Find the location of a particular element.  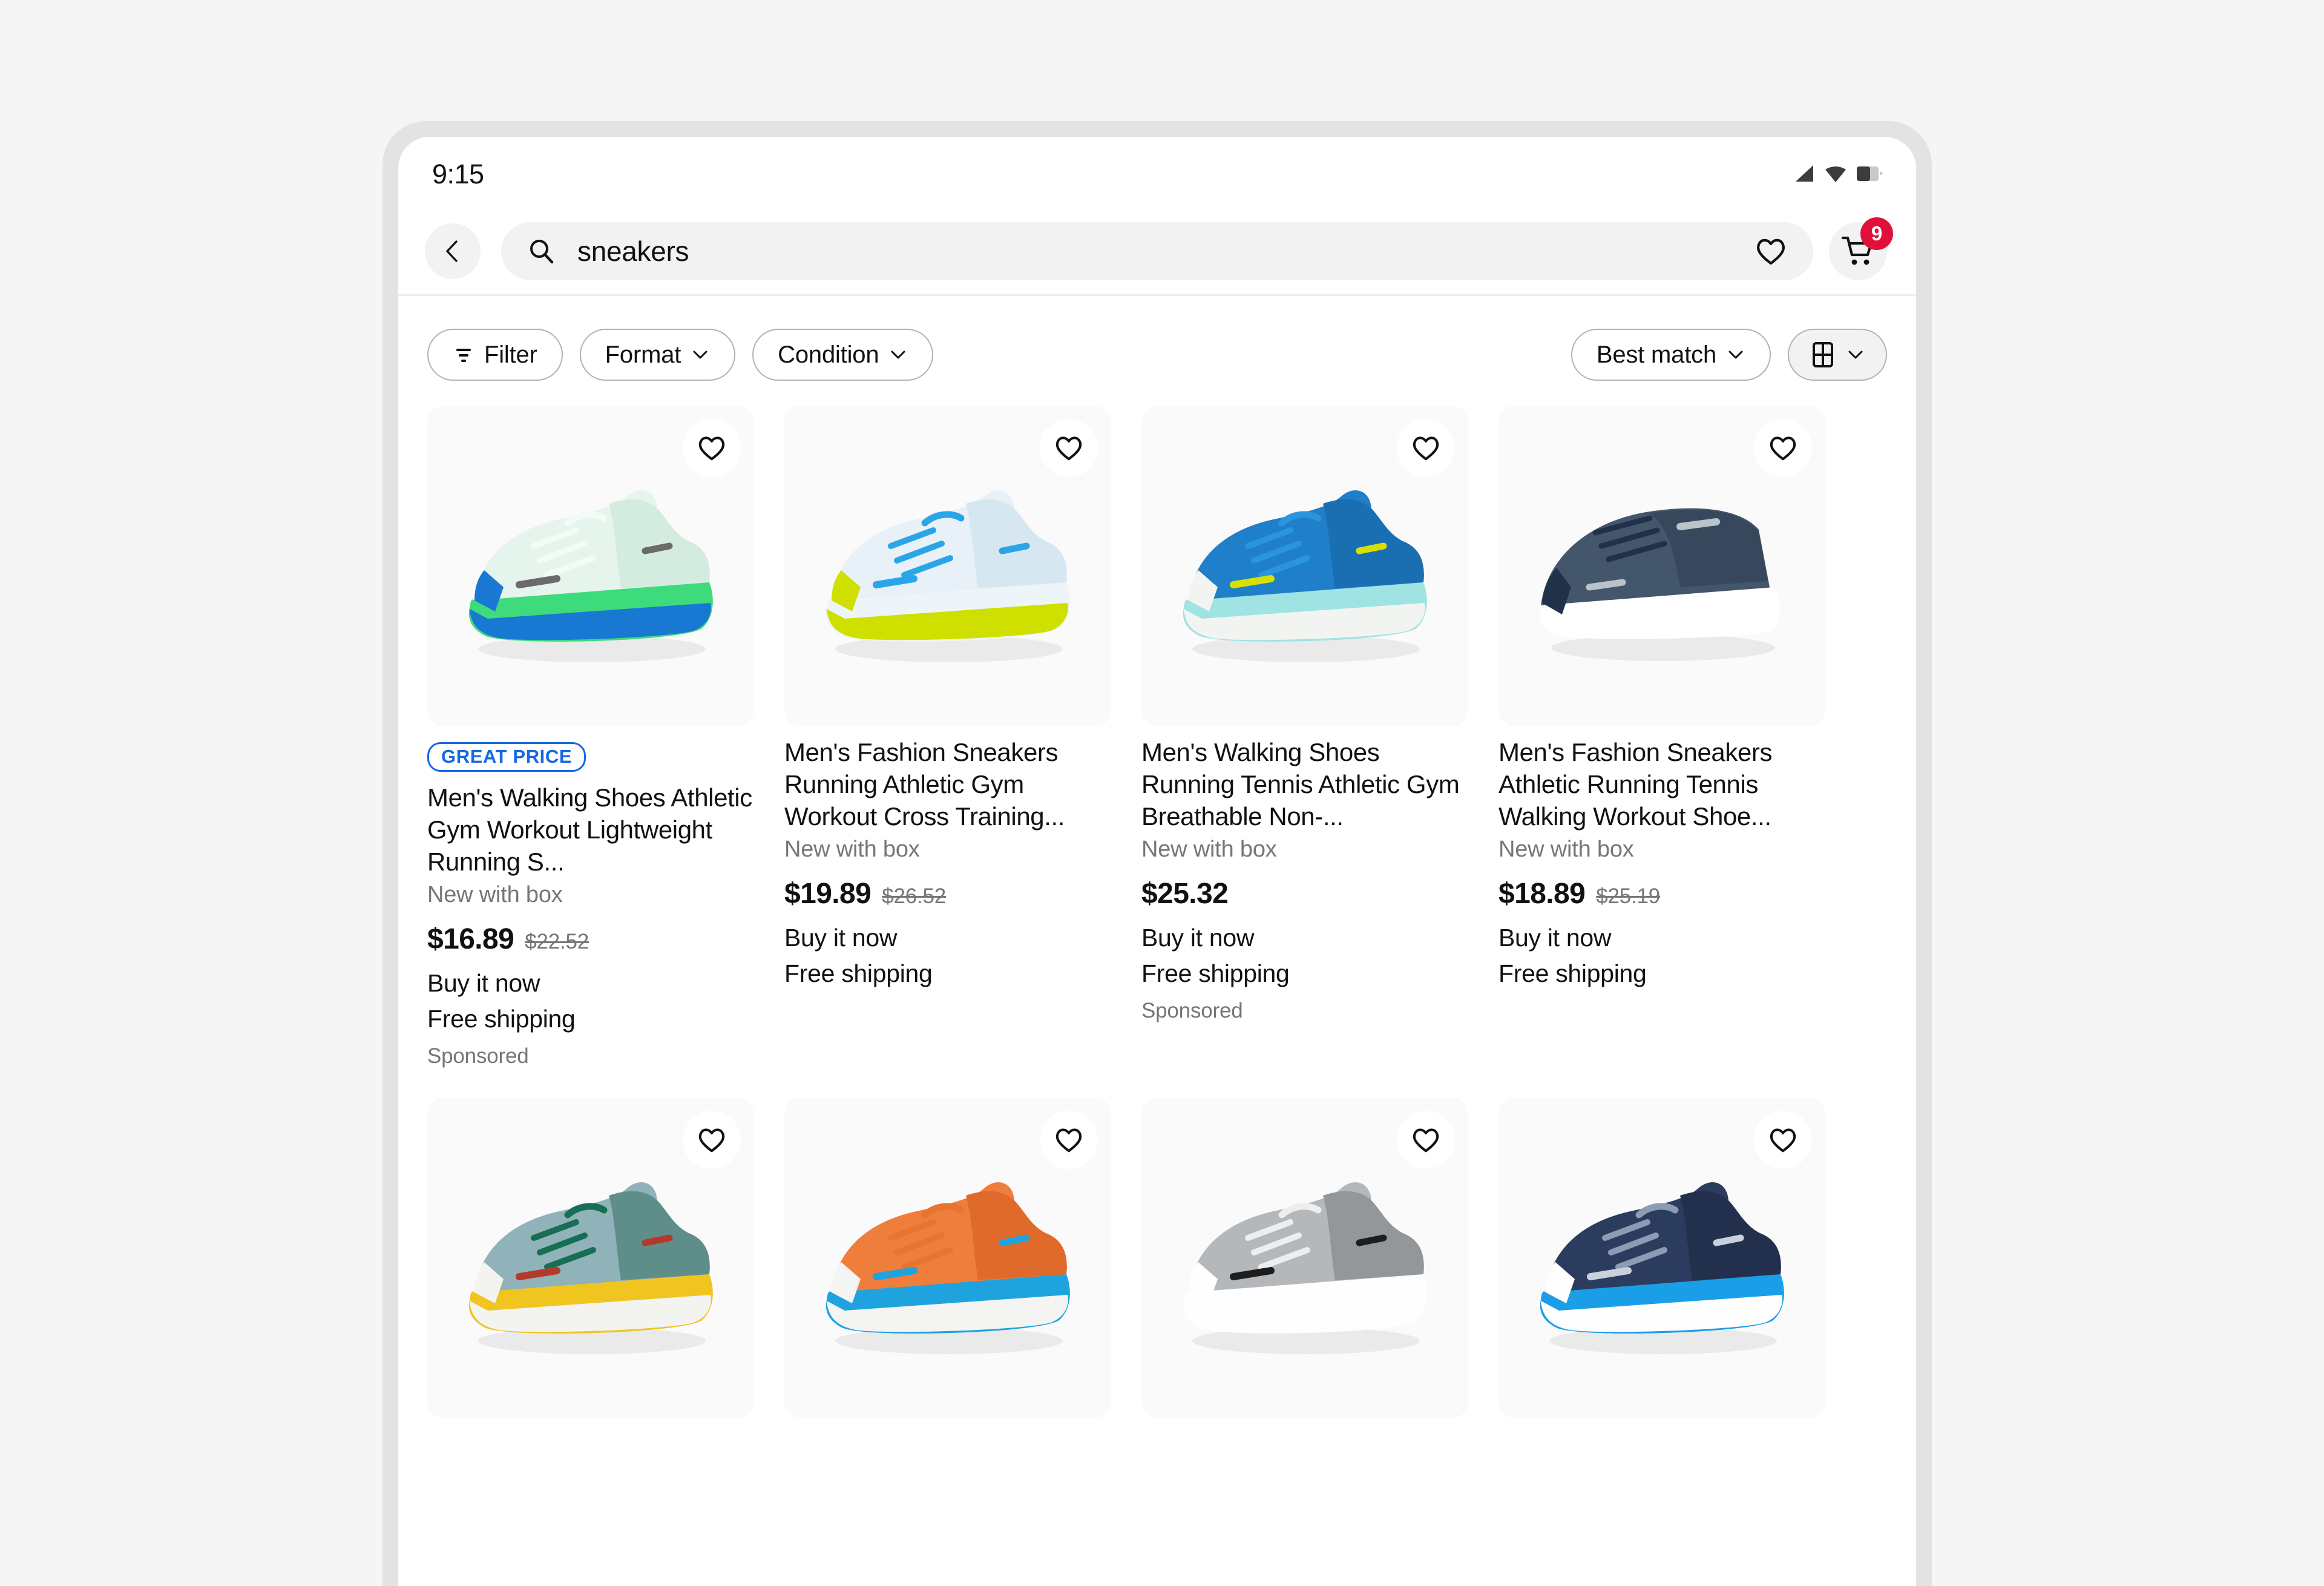

product-original-price: $26.52 is located at coordinates (914, 896).